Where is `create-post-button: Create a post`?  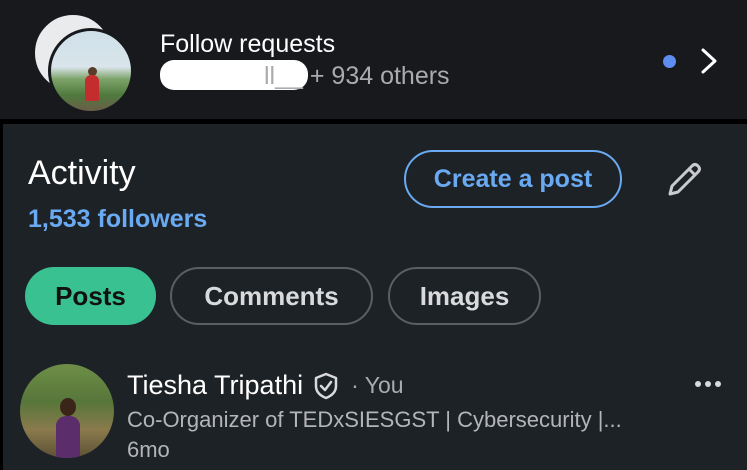
create-post-button: Create a post is located at coordinates (513, 179).